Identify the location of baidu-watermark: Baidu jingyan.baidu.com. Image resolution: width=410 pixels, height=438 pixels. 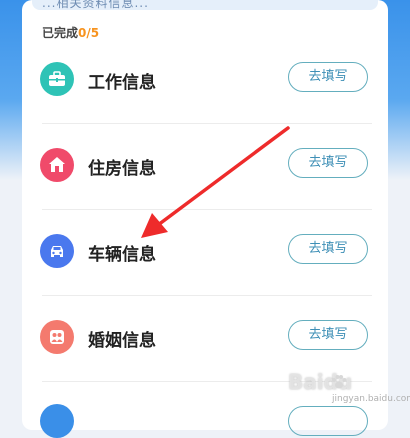
(340, 391).